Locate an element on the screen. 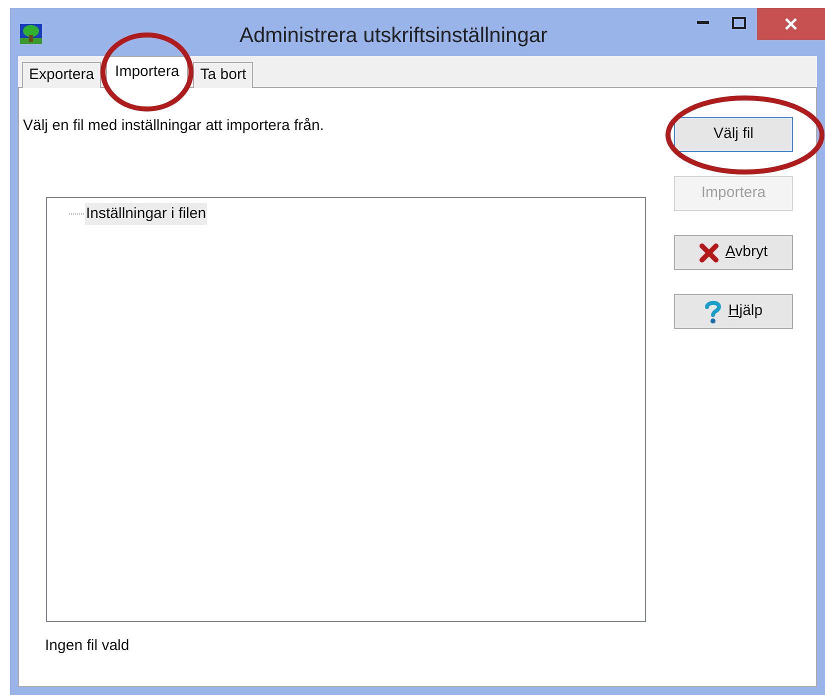 The image size is (825, 695). minimize-icon is located at coordinates (703, 23).